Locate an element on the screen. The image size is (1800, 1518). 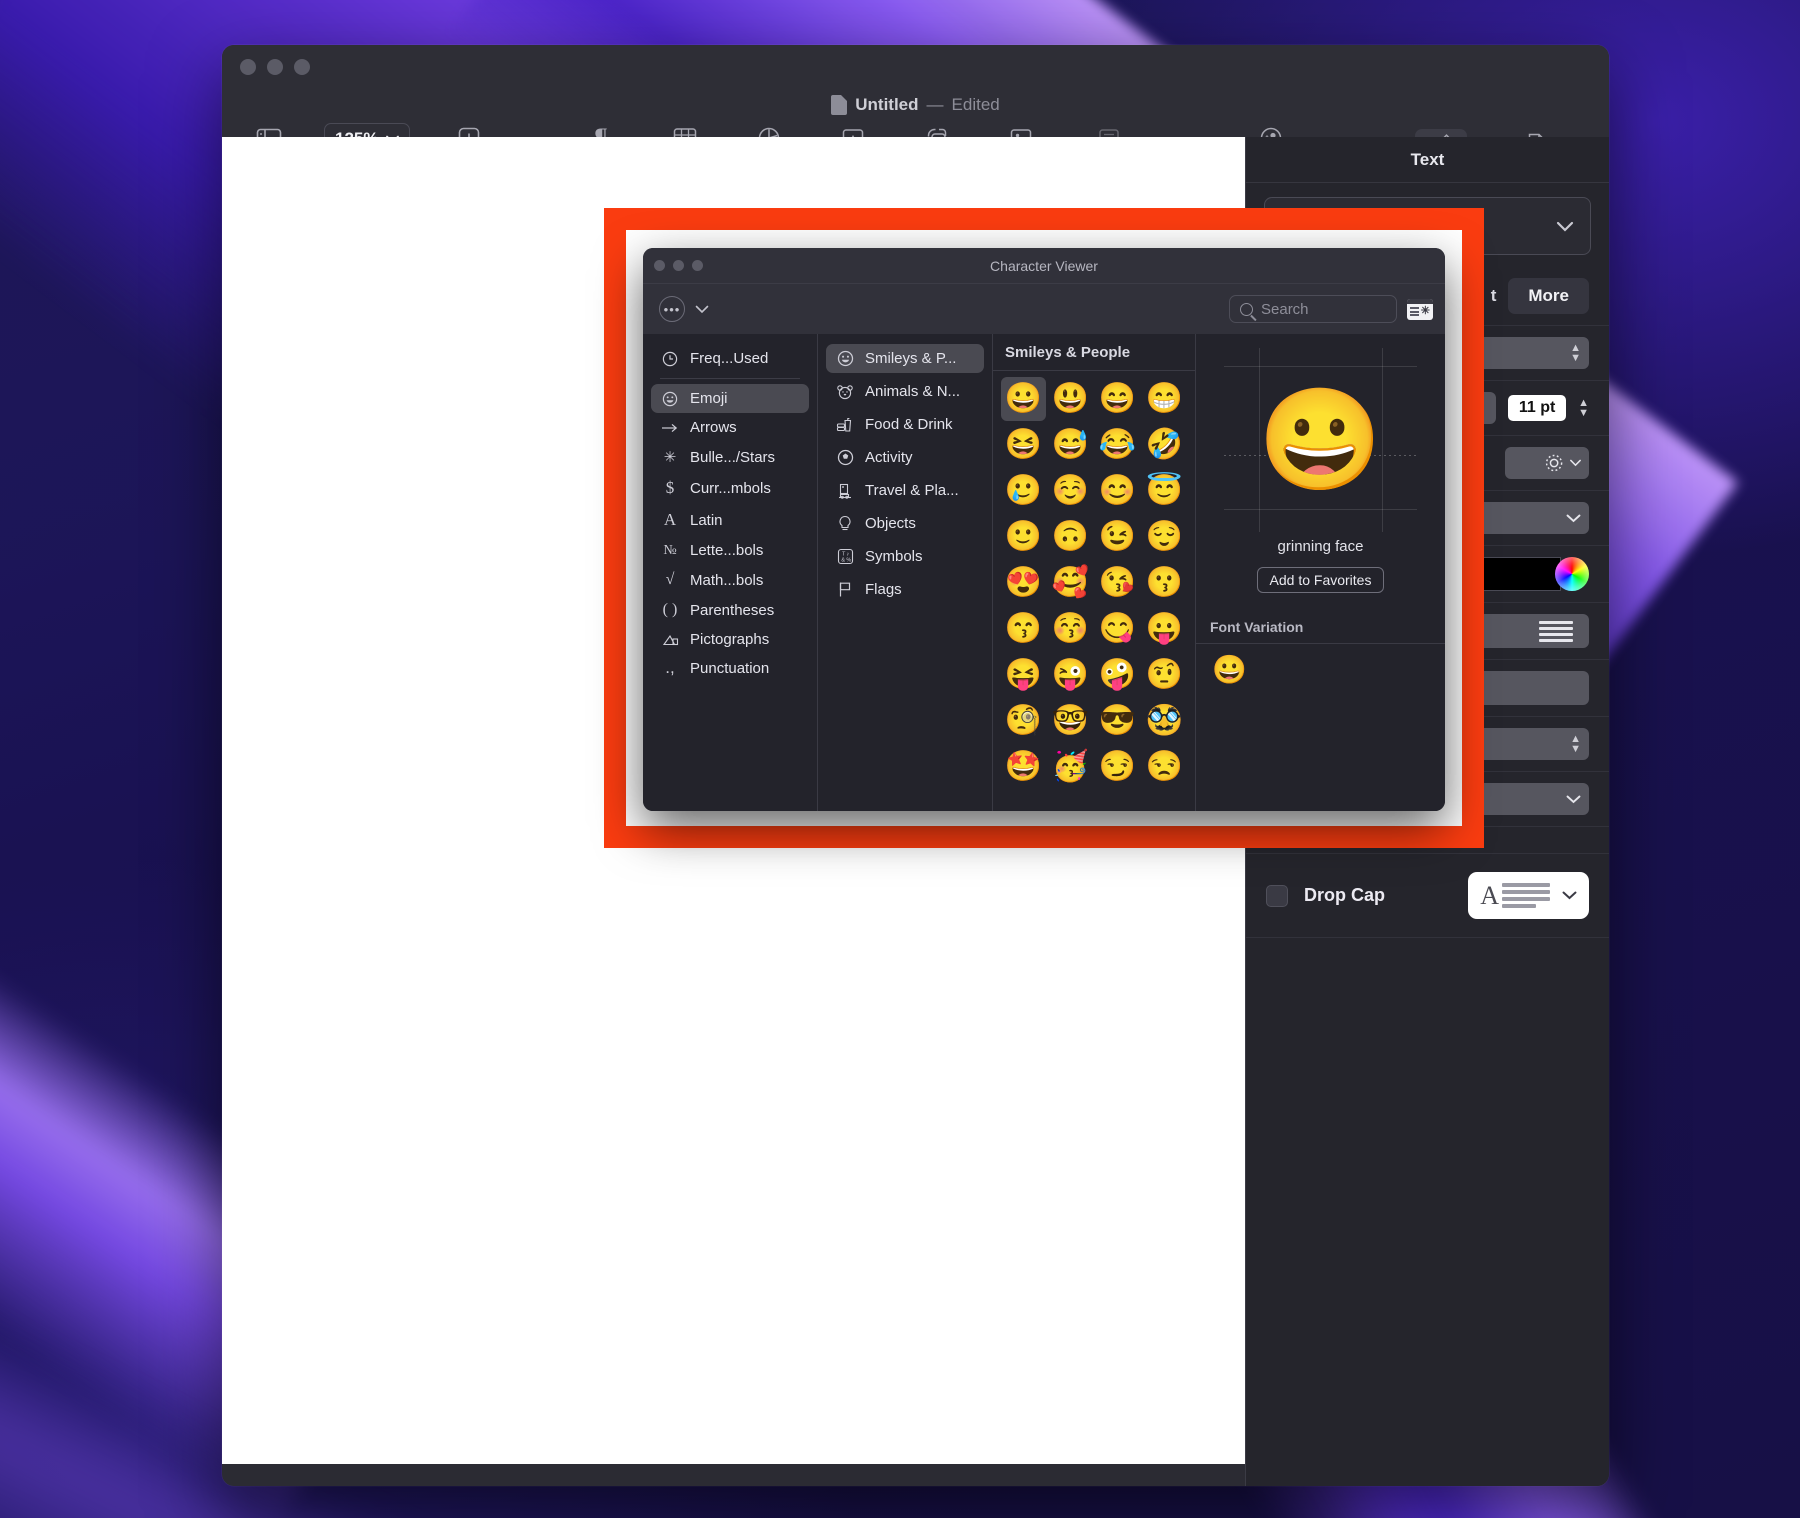
drop-cap-row: Drop Cap A is located at coordinates (1427, 895).